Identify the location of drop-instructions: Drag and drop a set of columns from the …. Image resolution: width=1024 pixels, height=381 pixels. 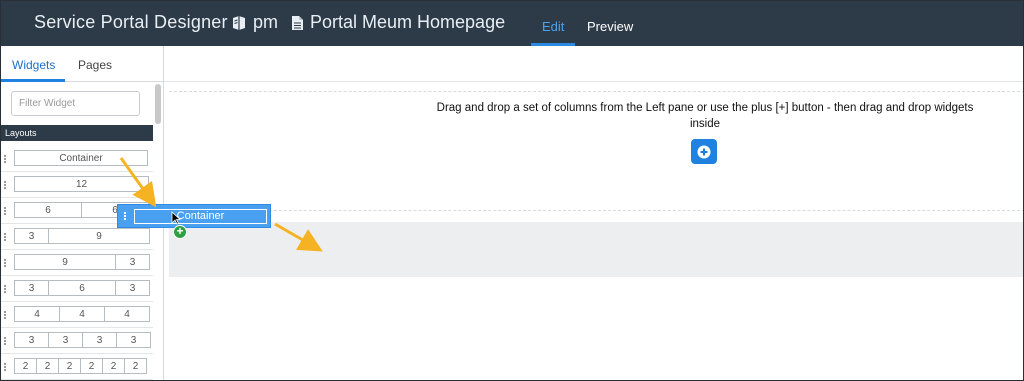
(705, 116).